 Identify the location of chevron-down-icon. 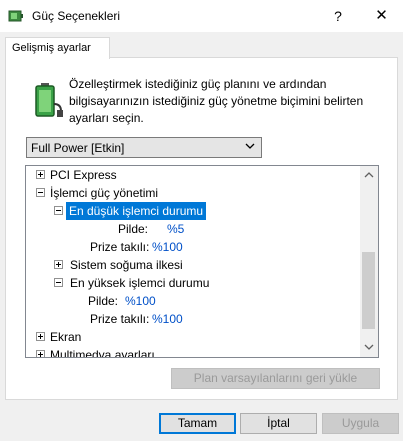
(250, 146).